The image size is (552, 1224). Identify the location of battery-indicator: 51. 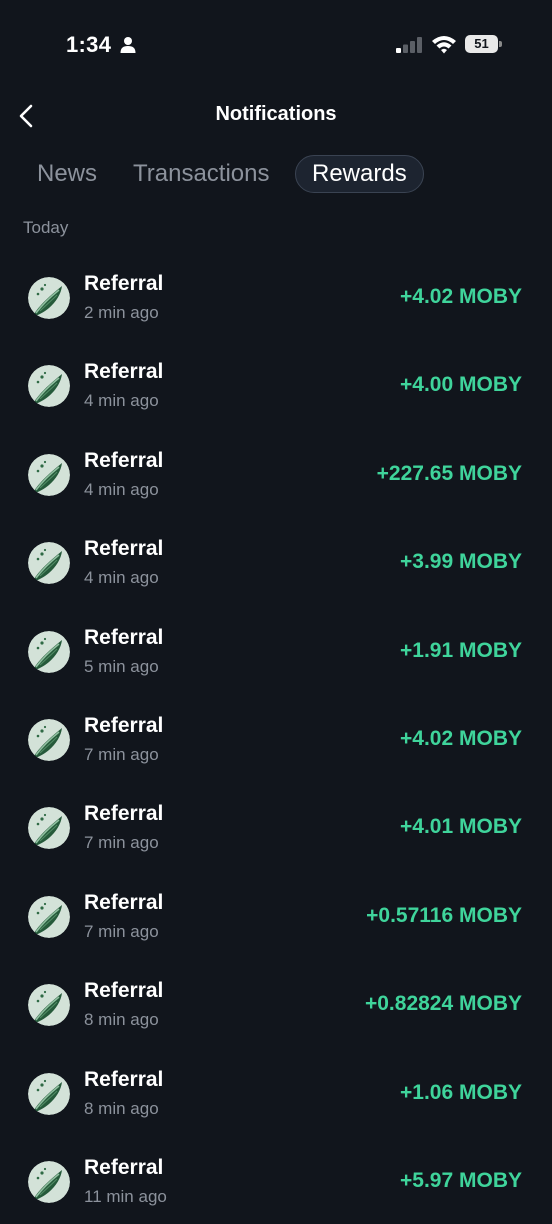
(484, 44).